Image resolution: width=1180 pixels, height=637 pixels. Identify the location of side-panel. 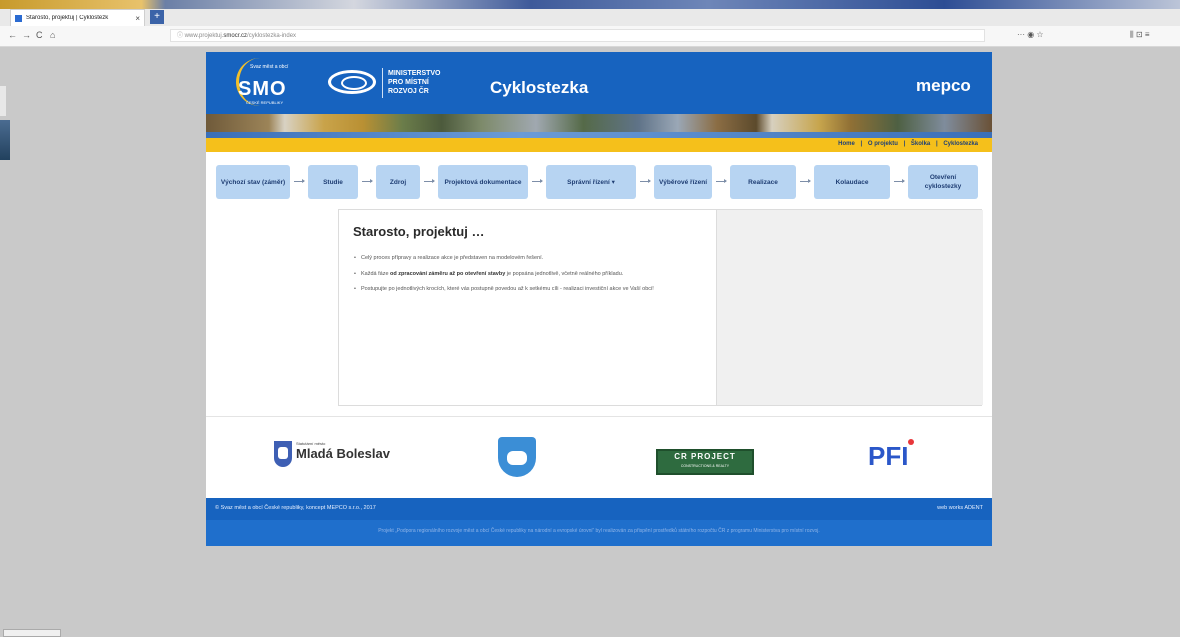
(849, 307).